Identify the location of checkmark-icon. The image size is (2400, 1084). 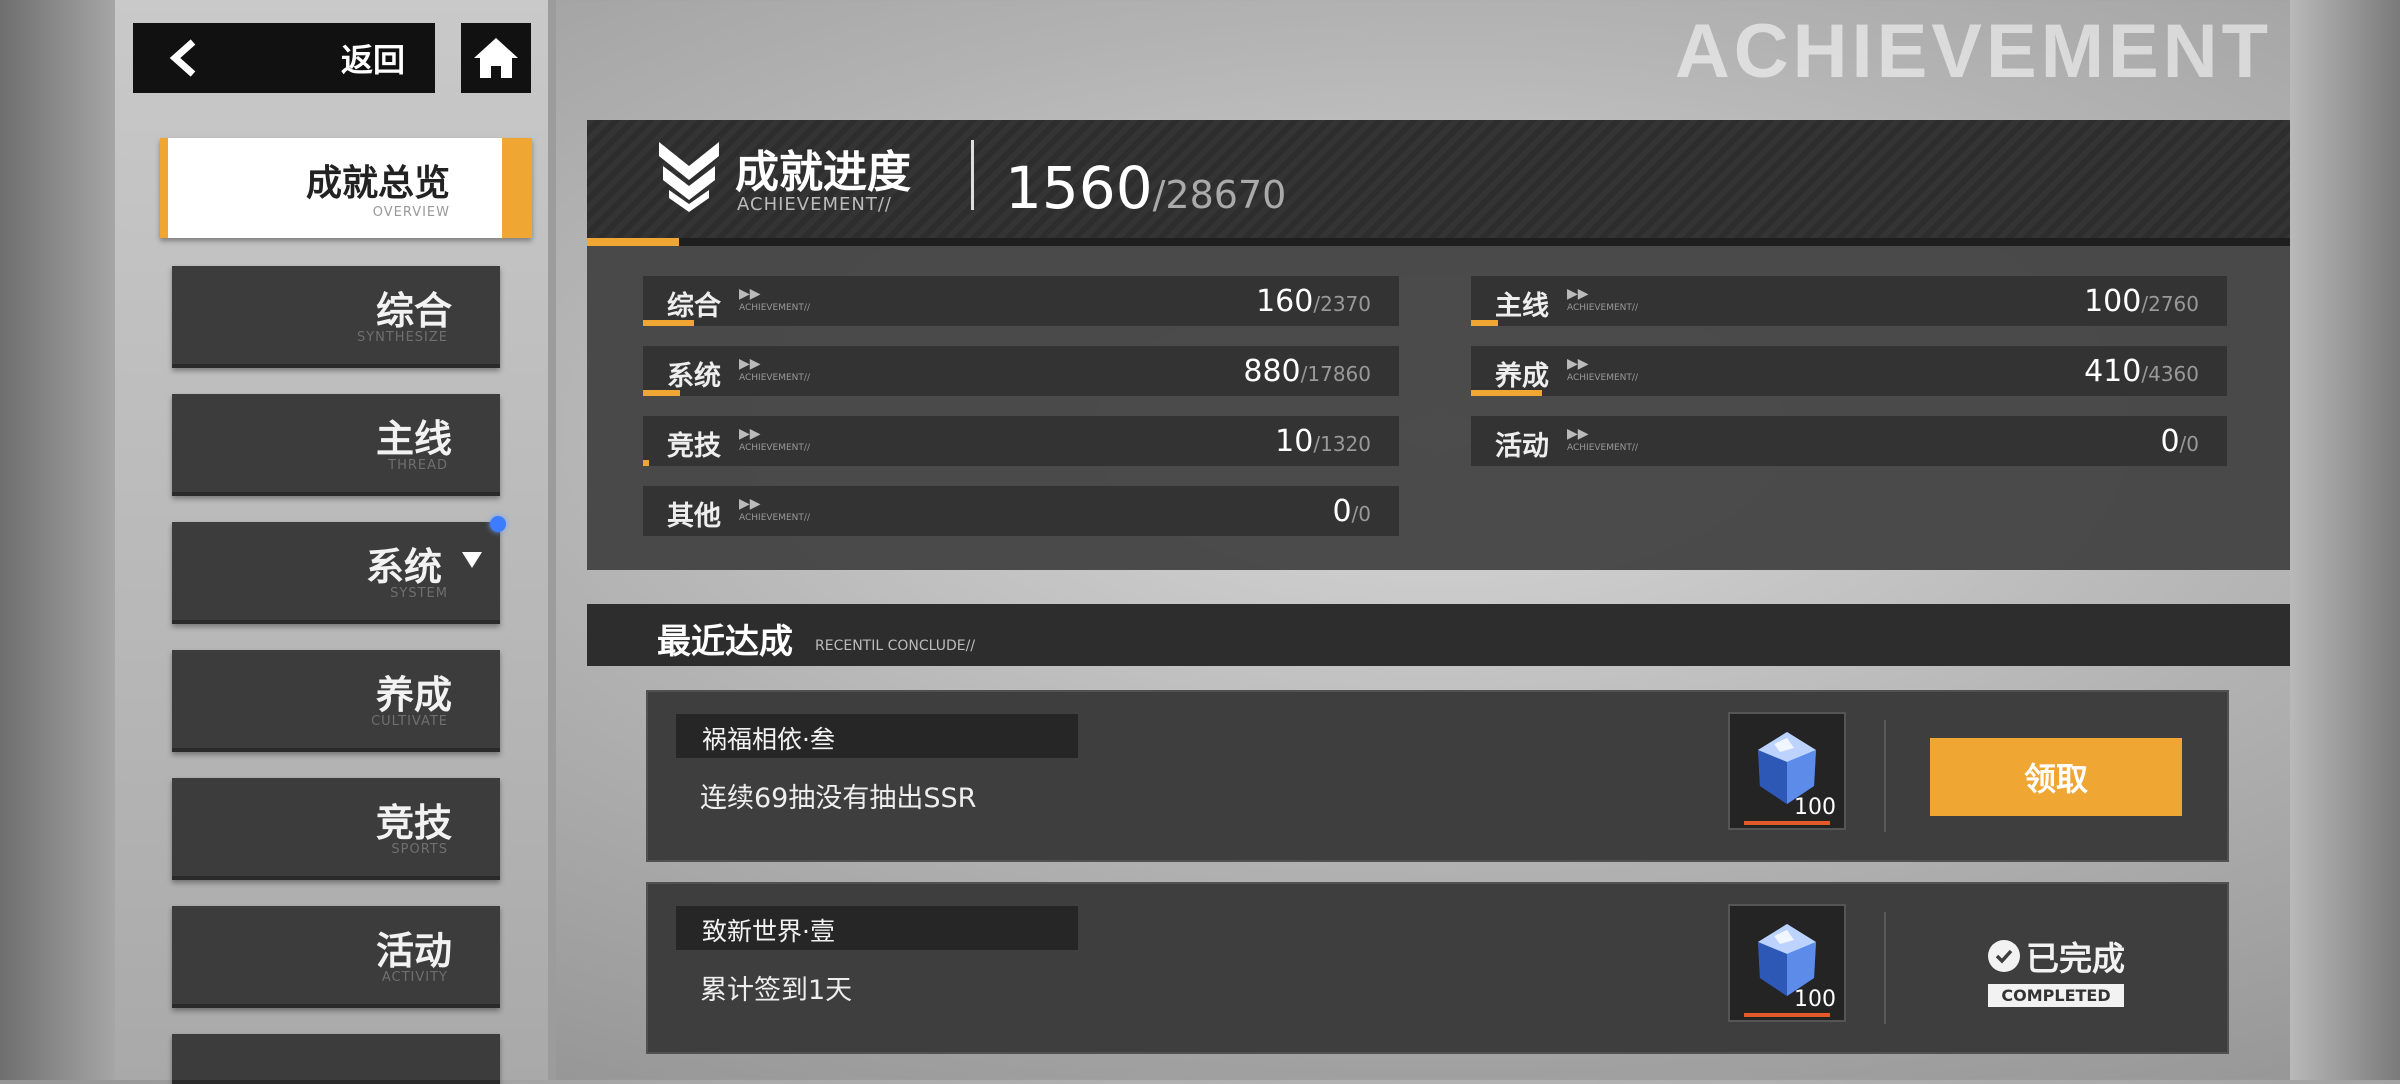
(2004, 956).